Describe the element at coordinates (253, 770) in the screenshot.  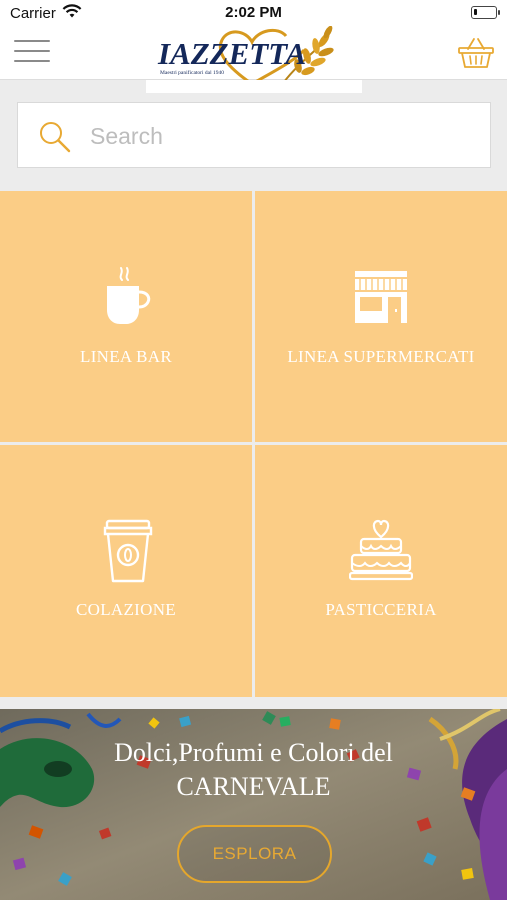
I see `banner-title: Dolci,Profumi e Colori del CARNEVALE` at that location.